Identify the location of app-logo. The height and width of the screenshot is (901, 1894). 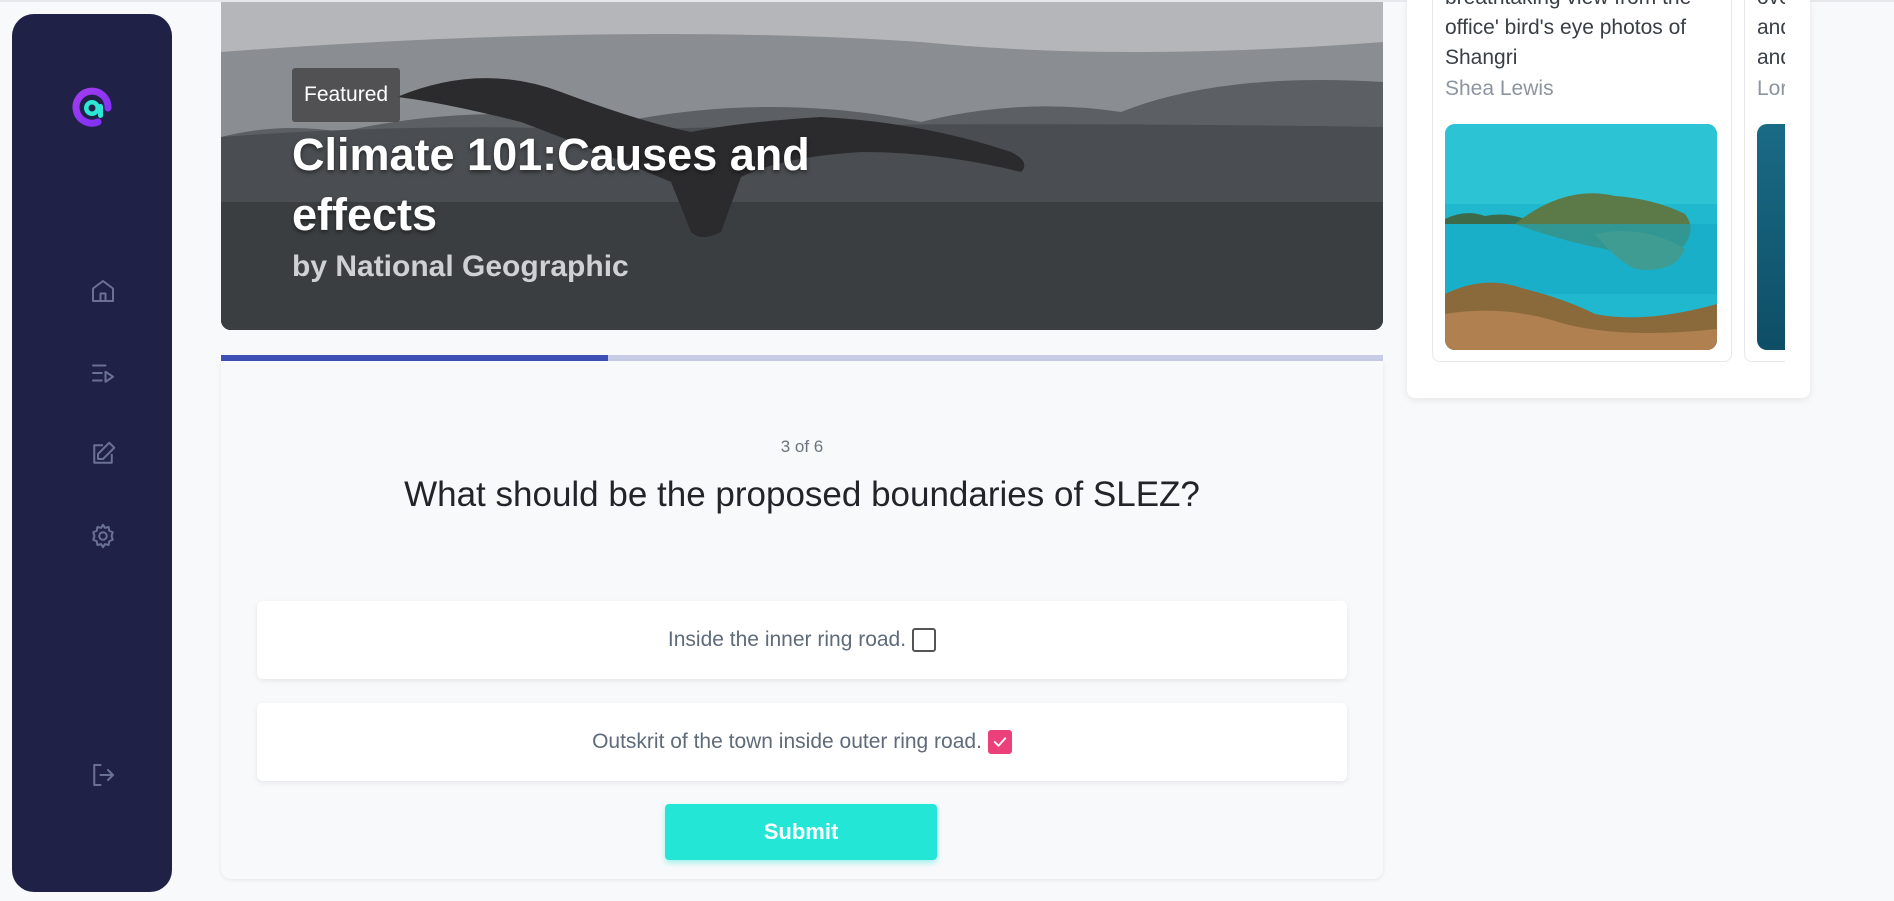
(92, 108).